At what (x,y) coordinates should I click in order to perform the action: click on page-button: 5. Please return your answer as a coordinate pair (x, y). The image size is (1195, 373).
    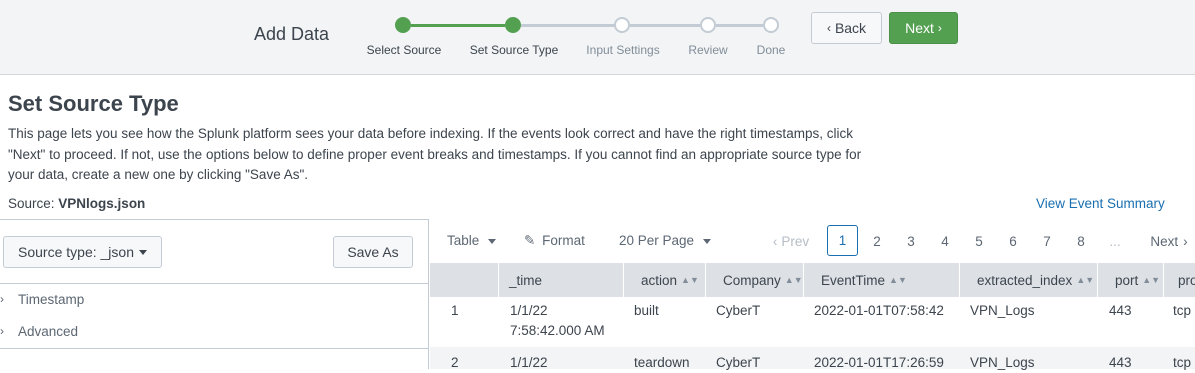
    Looking at the image, I should click on (979, 241).